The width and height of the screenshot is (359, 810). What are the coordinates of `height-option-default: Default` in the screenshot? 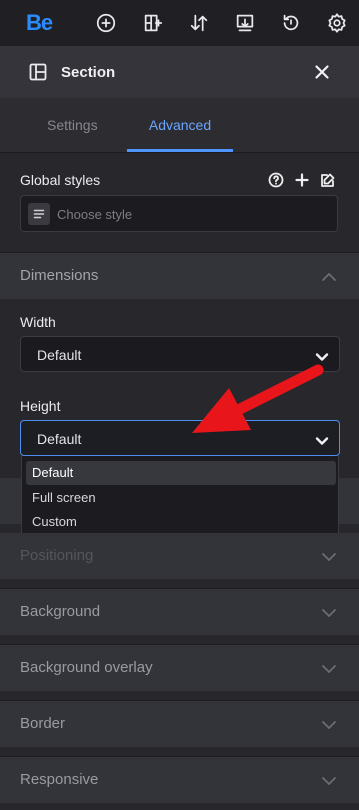 It's located at (181, 473).